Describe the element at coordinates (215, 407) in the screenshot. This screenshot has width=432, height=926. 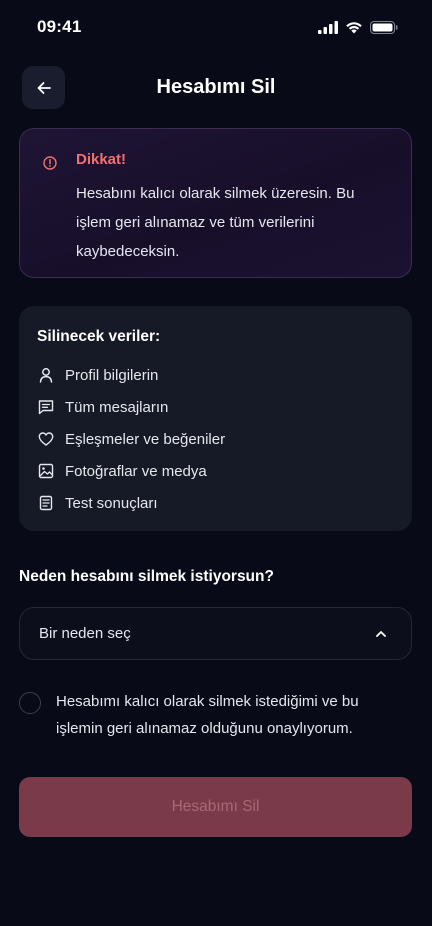
I see `deleted-data-item-messages: Tüm mesajların` at that location.